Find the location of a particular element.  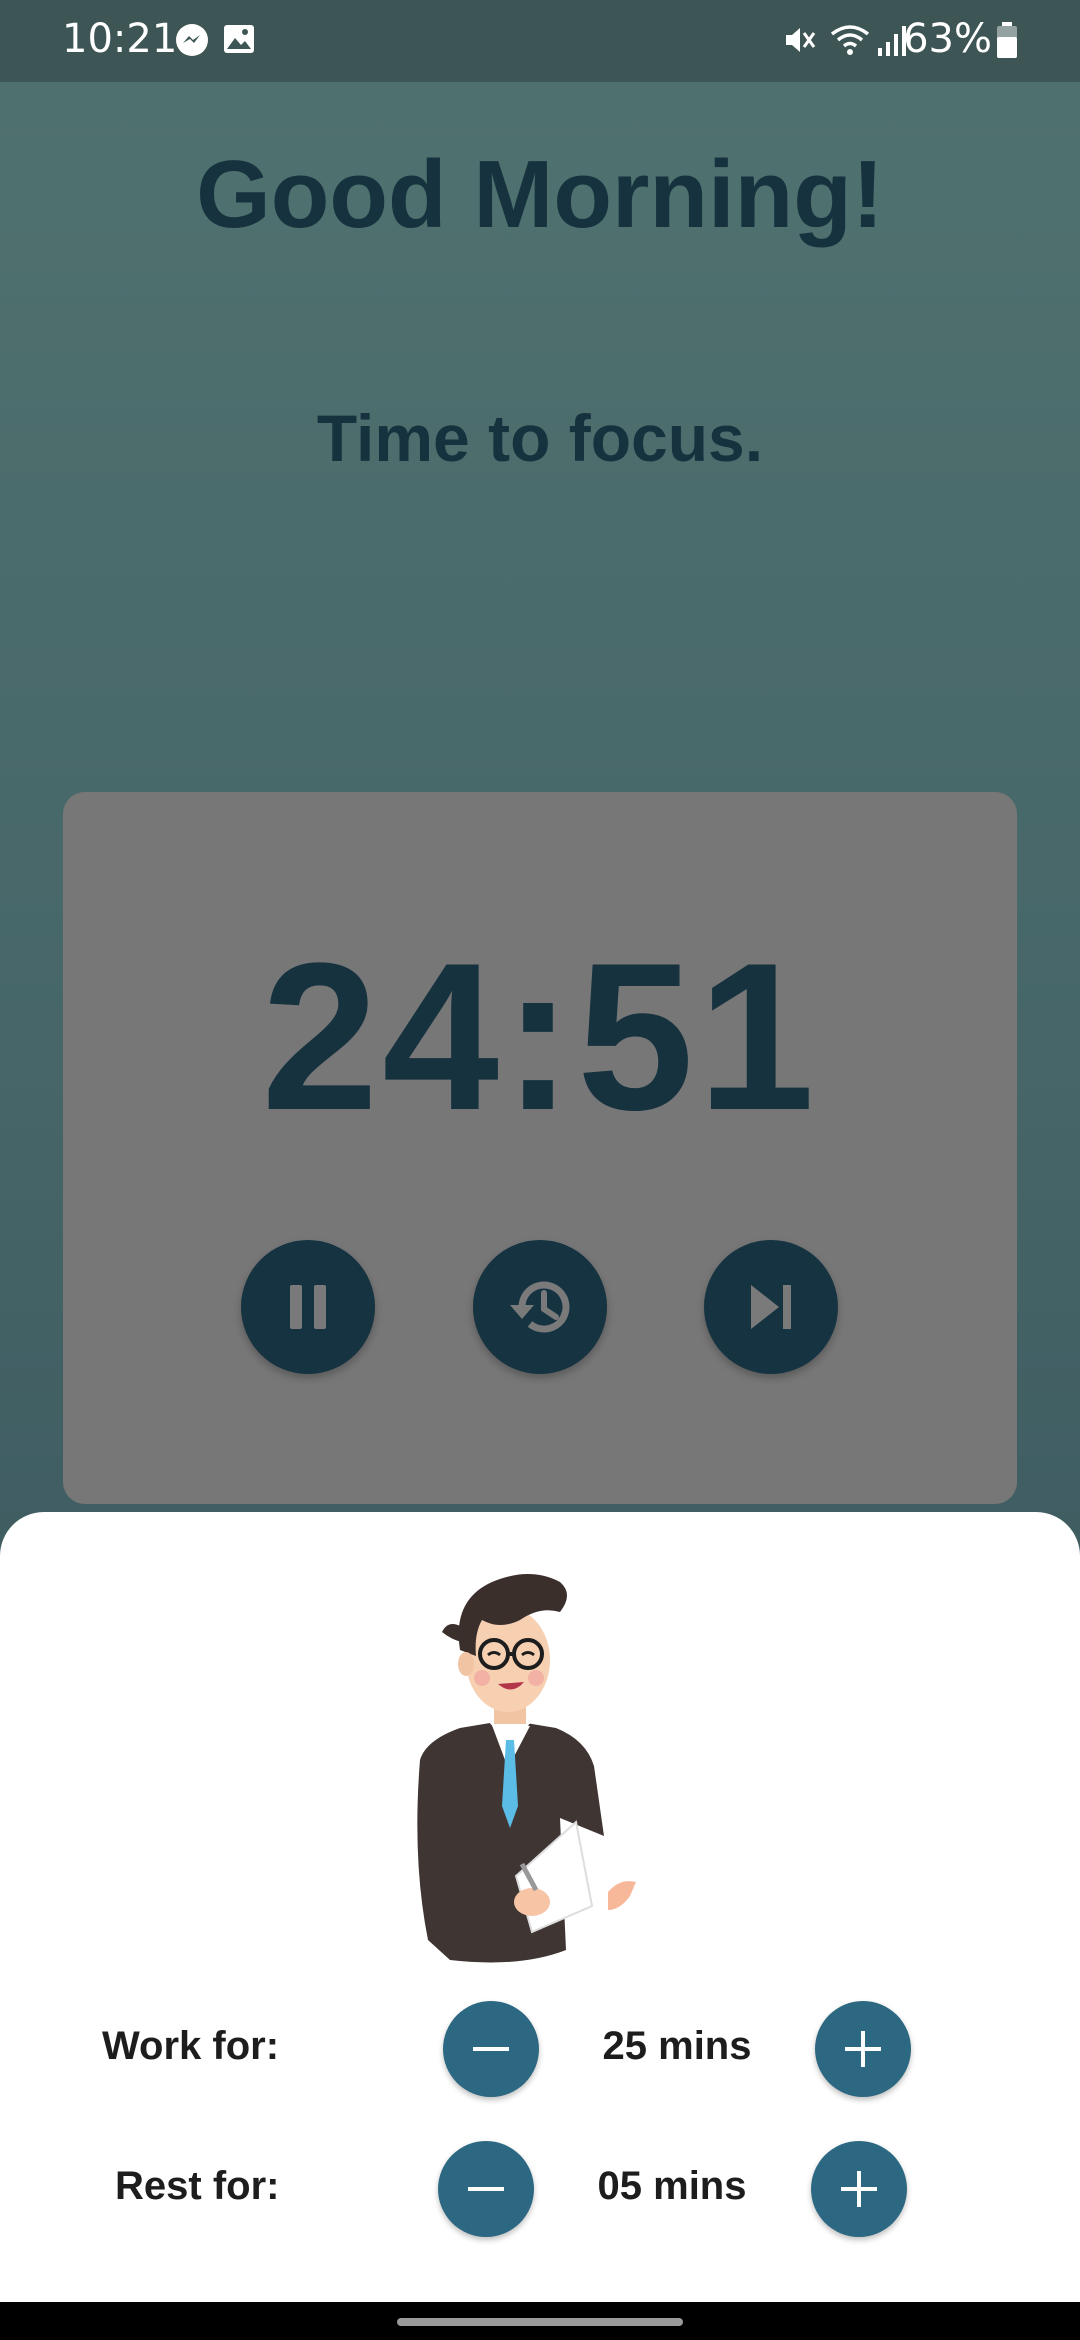

work-duration-value: 25 mins is located at coordinates (677, 2046).